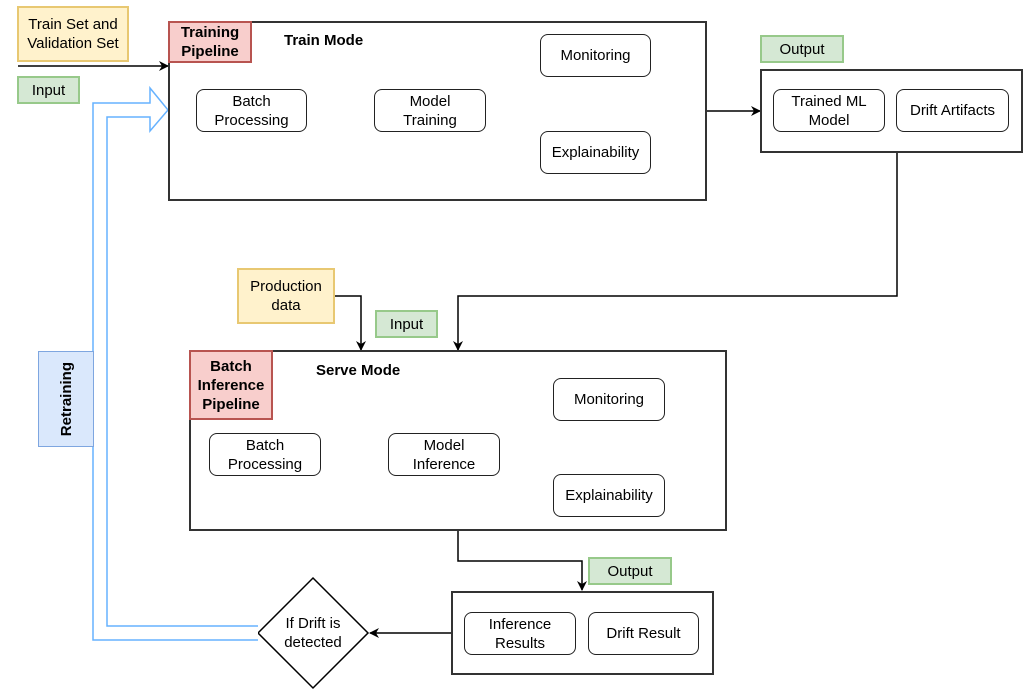 This screenshot has width=1035, height=692. Describe the element at coordinates (73, 34) in the screenshot. I see `train-data-source: Train Set and Validation Set` at that location.